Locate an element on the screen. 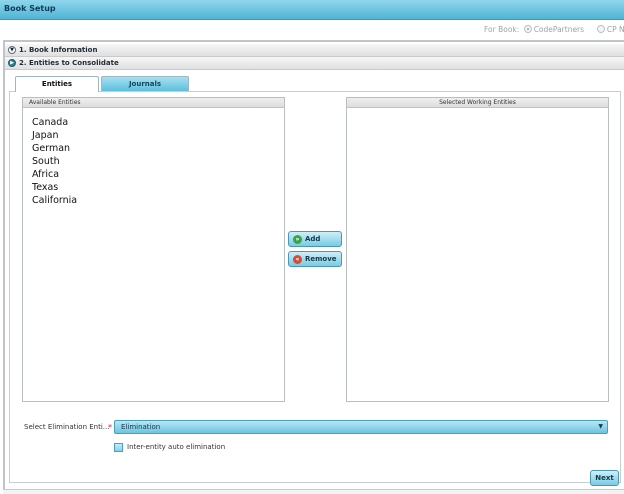  add-button: » Add is located at coordinates (315, 239).